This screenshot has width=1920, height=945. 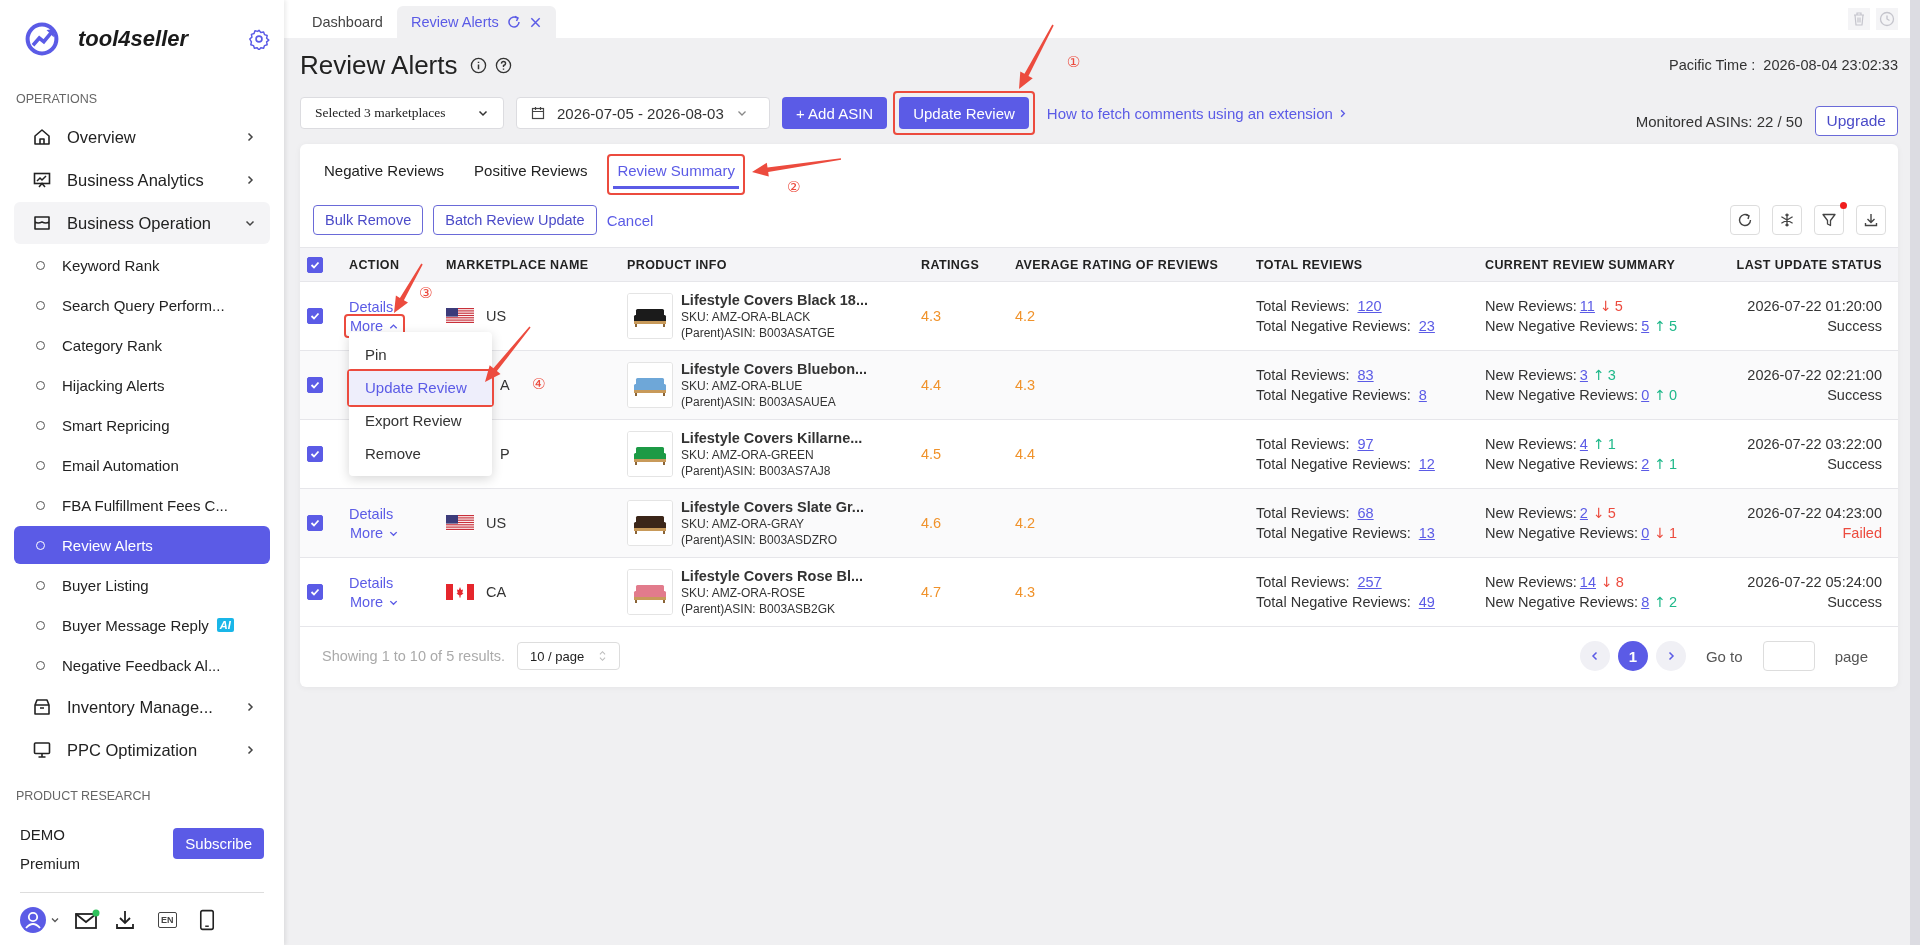 What do you see at coordinates (478, 65) in the screenshot?
I see `info-icon` at bounding box center [478, 65].